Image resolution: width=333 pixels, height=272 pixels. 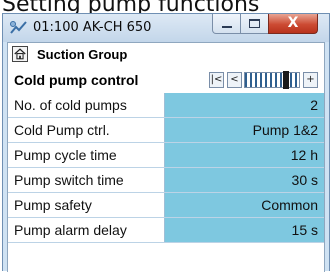 I want to click on parameter-label: Pump alarm delay, so click(x=86, y=230).